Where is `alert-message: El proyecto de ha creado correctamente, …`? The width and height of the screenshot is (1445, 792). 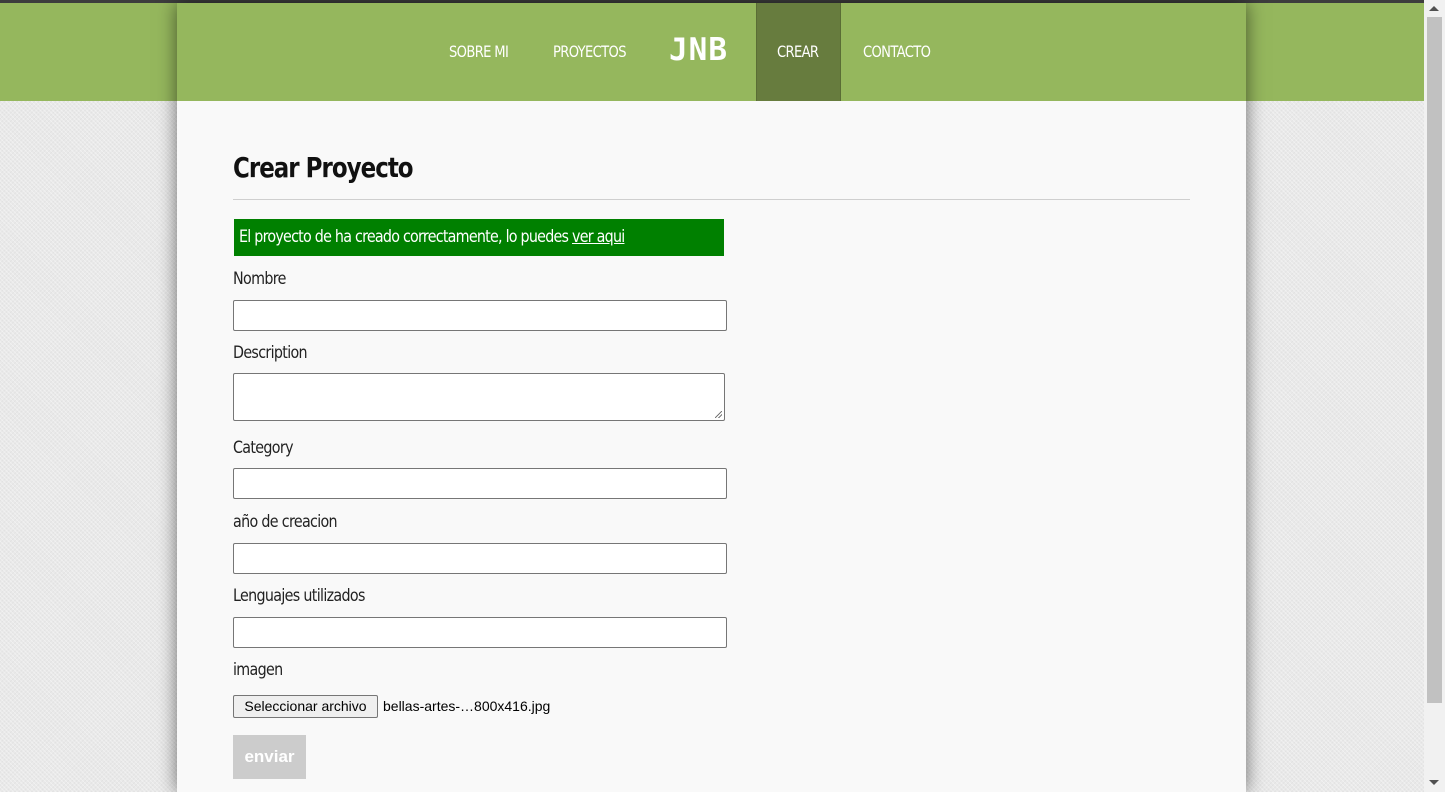 alert-message: El proyecto de ha creado correctamente, … is located at coordinates (404, 237).